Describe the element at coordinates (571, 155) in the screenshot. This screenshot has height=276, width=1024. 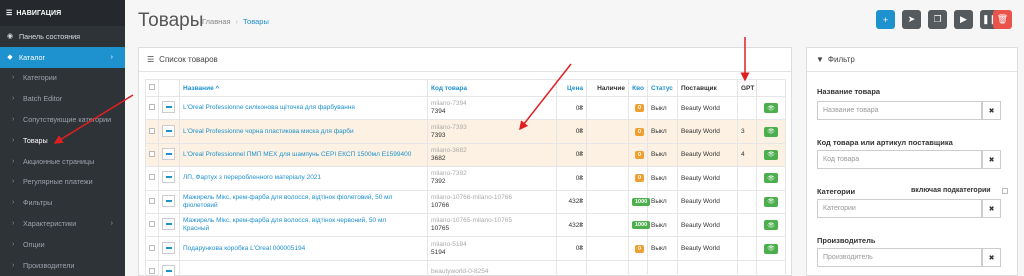
I see `row-price-cell: 0₴` at that location.